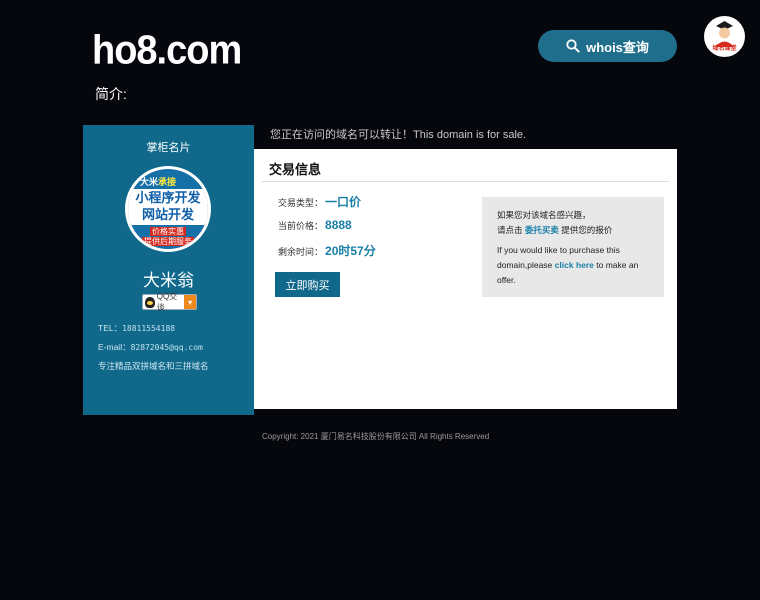 The image size is (760, 600). What do you see at coordinates (544, 215) in the screenshot?
I see `offer-line1: 如果您对该域名感兴趣，` at bounding box center [544, 215].